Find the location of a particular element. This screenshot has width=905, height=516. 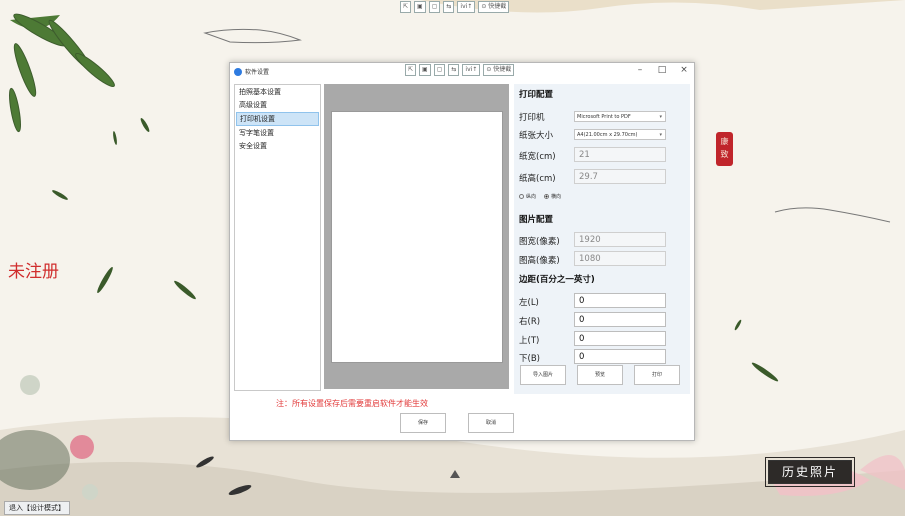

margin-top-field: 0 is located at coordinates (620, 338).